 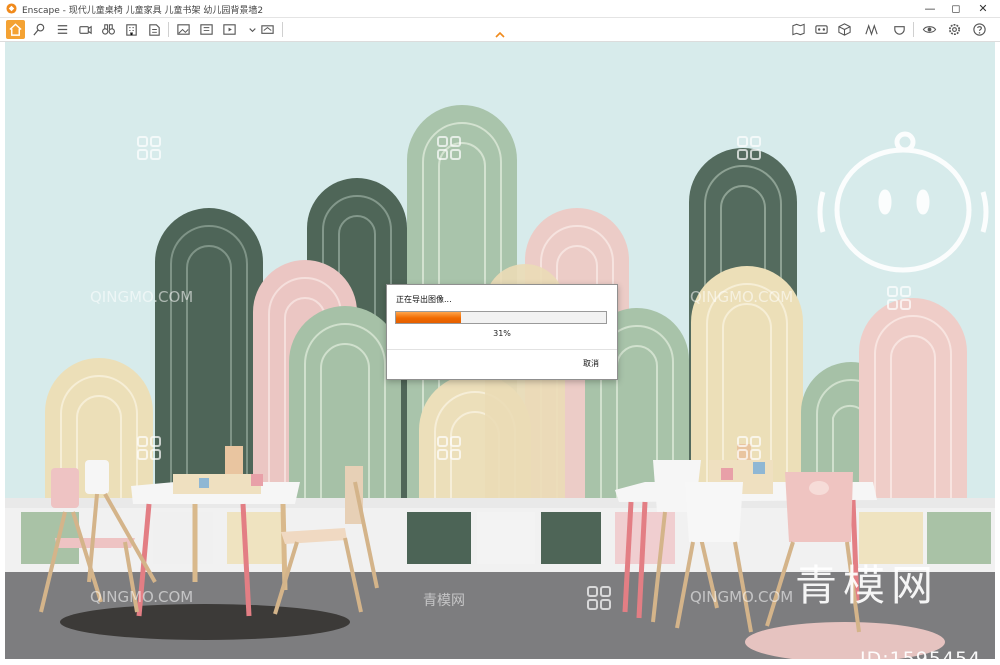 I want to click on list-button, so click(x=62, y=29).